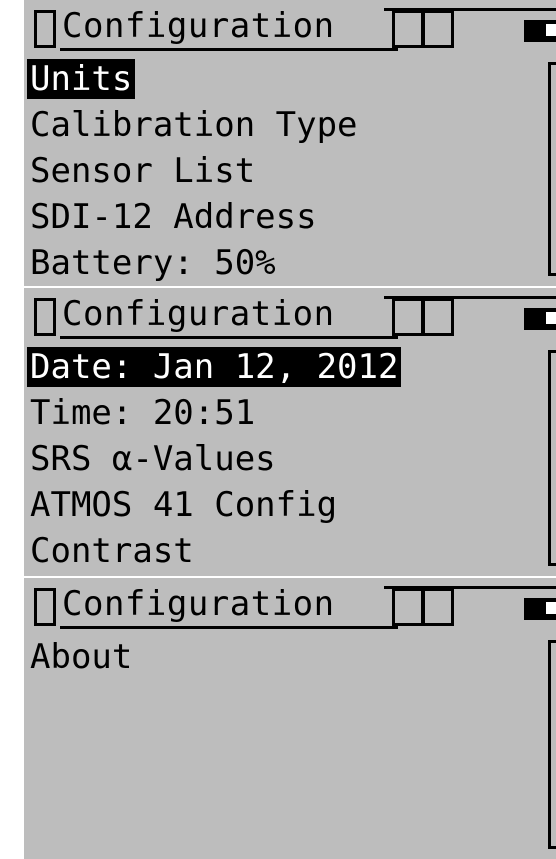 The height and width of the screenshot is (859, 556). Describe the element at coordinates (184, 505) in the screenshot. I see `menu-item-label: ATMOS 41 Config` at that location.